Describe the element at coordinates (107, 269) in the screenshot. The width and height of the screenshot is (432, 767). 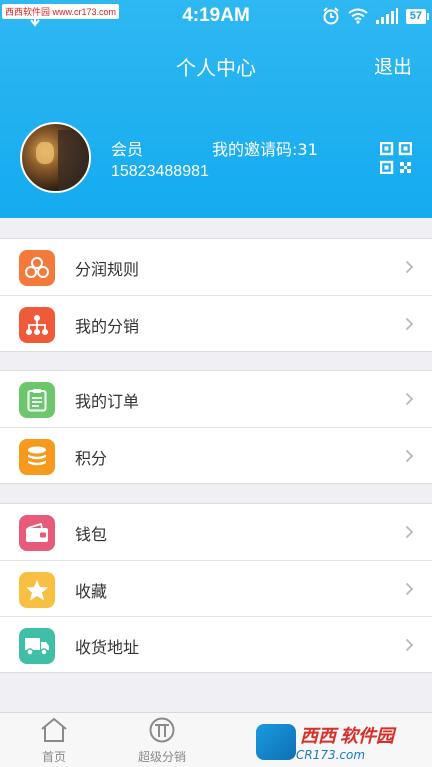
I see `menu-item-label: 分润规则` at that location.